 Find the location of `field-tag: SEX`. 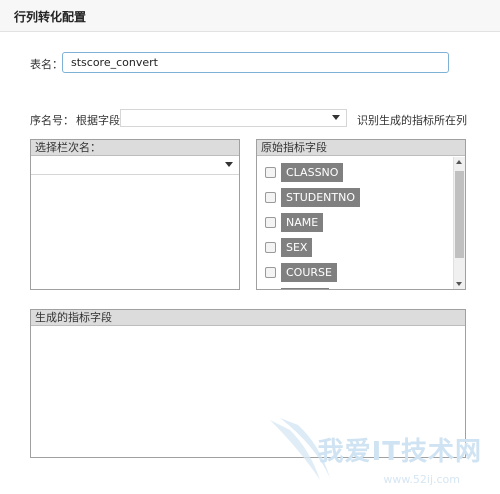

field-tag: SEX is located at coordinates (297, 247).